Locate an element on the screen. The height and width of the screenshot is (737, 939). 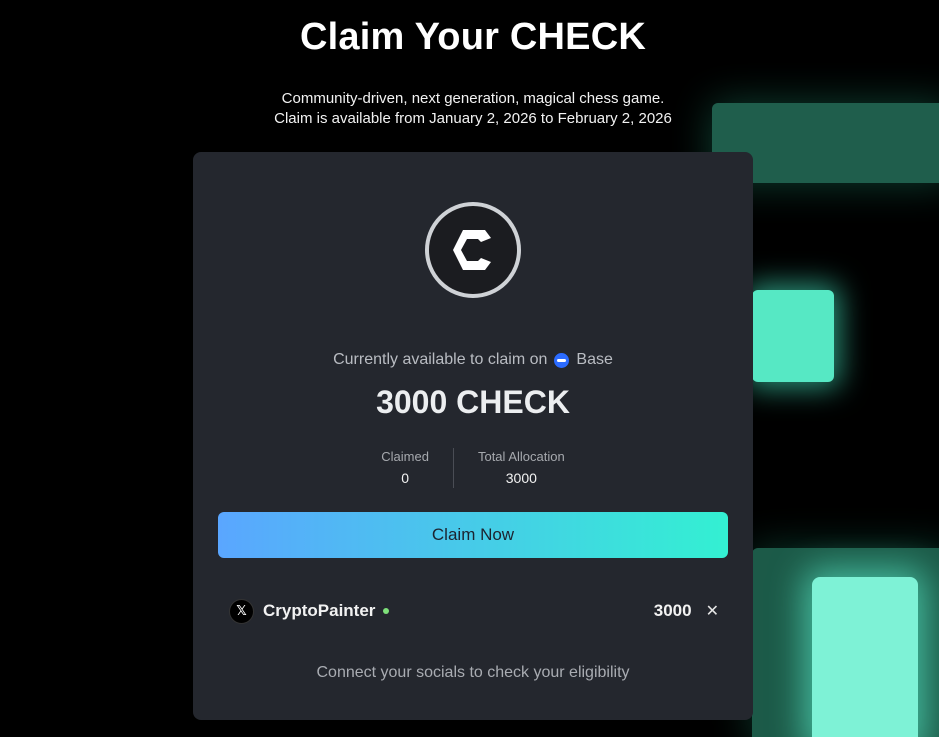
stat-label: Claimed is located at coordinates (405, 456).